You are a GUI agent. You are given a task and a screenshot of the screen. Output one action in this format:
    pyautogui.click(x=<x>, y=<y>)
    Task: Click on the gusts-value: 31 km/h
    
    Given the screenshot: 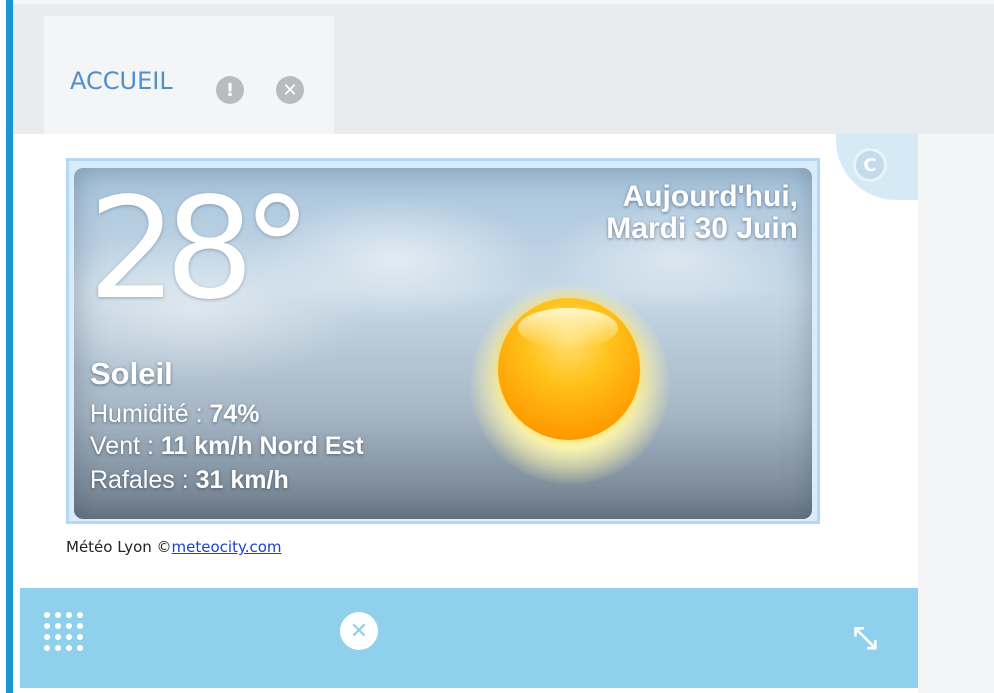 What is the action you would take?
    pyautogui.click(x=242, y=480)
    